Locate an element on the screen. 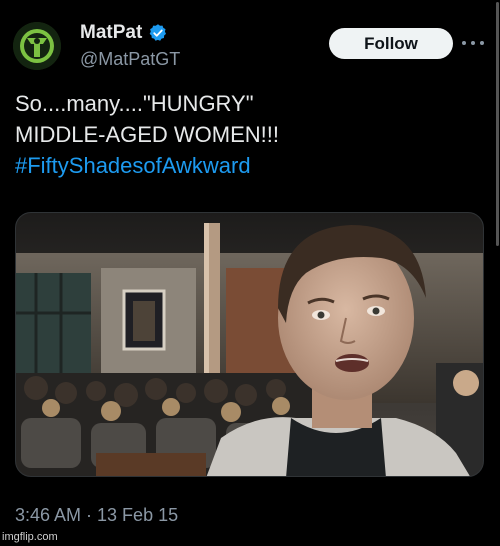 The height and width of the screenshot is (546, 500). hashtag-link: #FiftyShadesofAwkward is located at coordinates (250, 165).